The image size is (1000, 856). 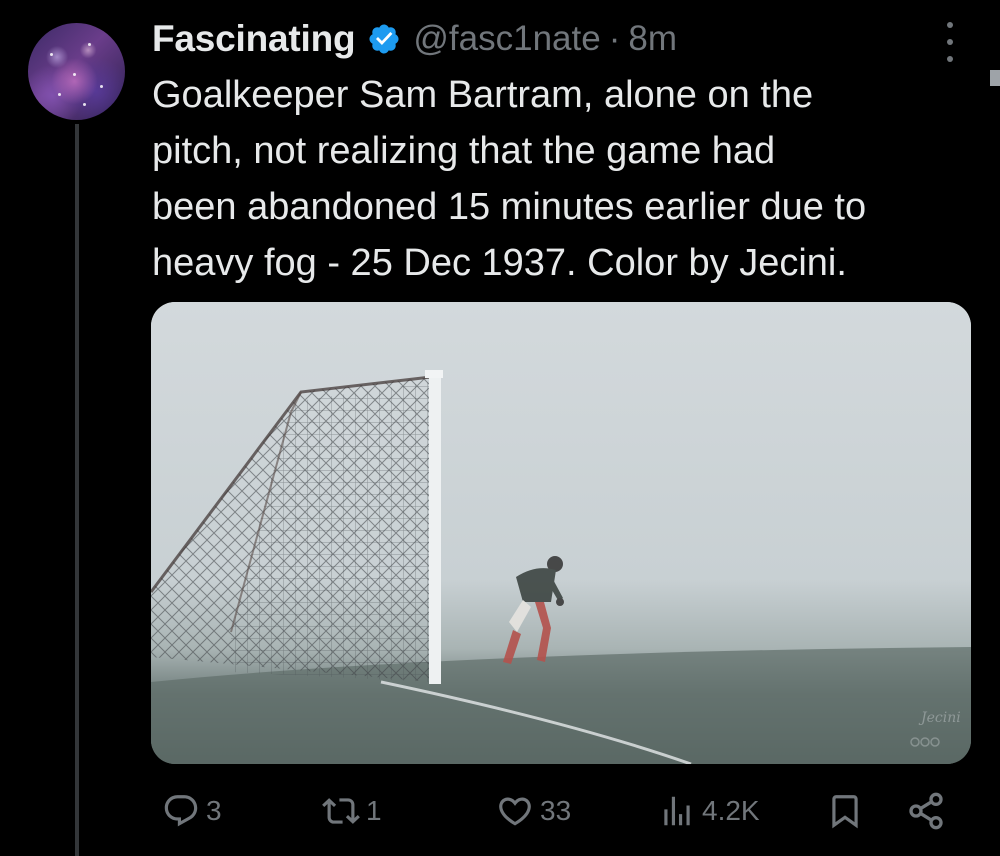 What do you see at coordinates (341, 811) in the screenshot?
I see `retweet-icon` at bounding box center [341, 811].